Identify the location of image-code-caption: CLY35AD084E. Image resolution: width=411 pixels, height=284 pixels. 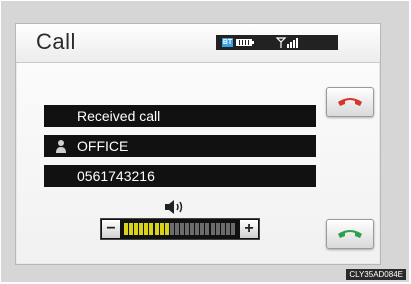
(376, 274).